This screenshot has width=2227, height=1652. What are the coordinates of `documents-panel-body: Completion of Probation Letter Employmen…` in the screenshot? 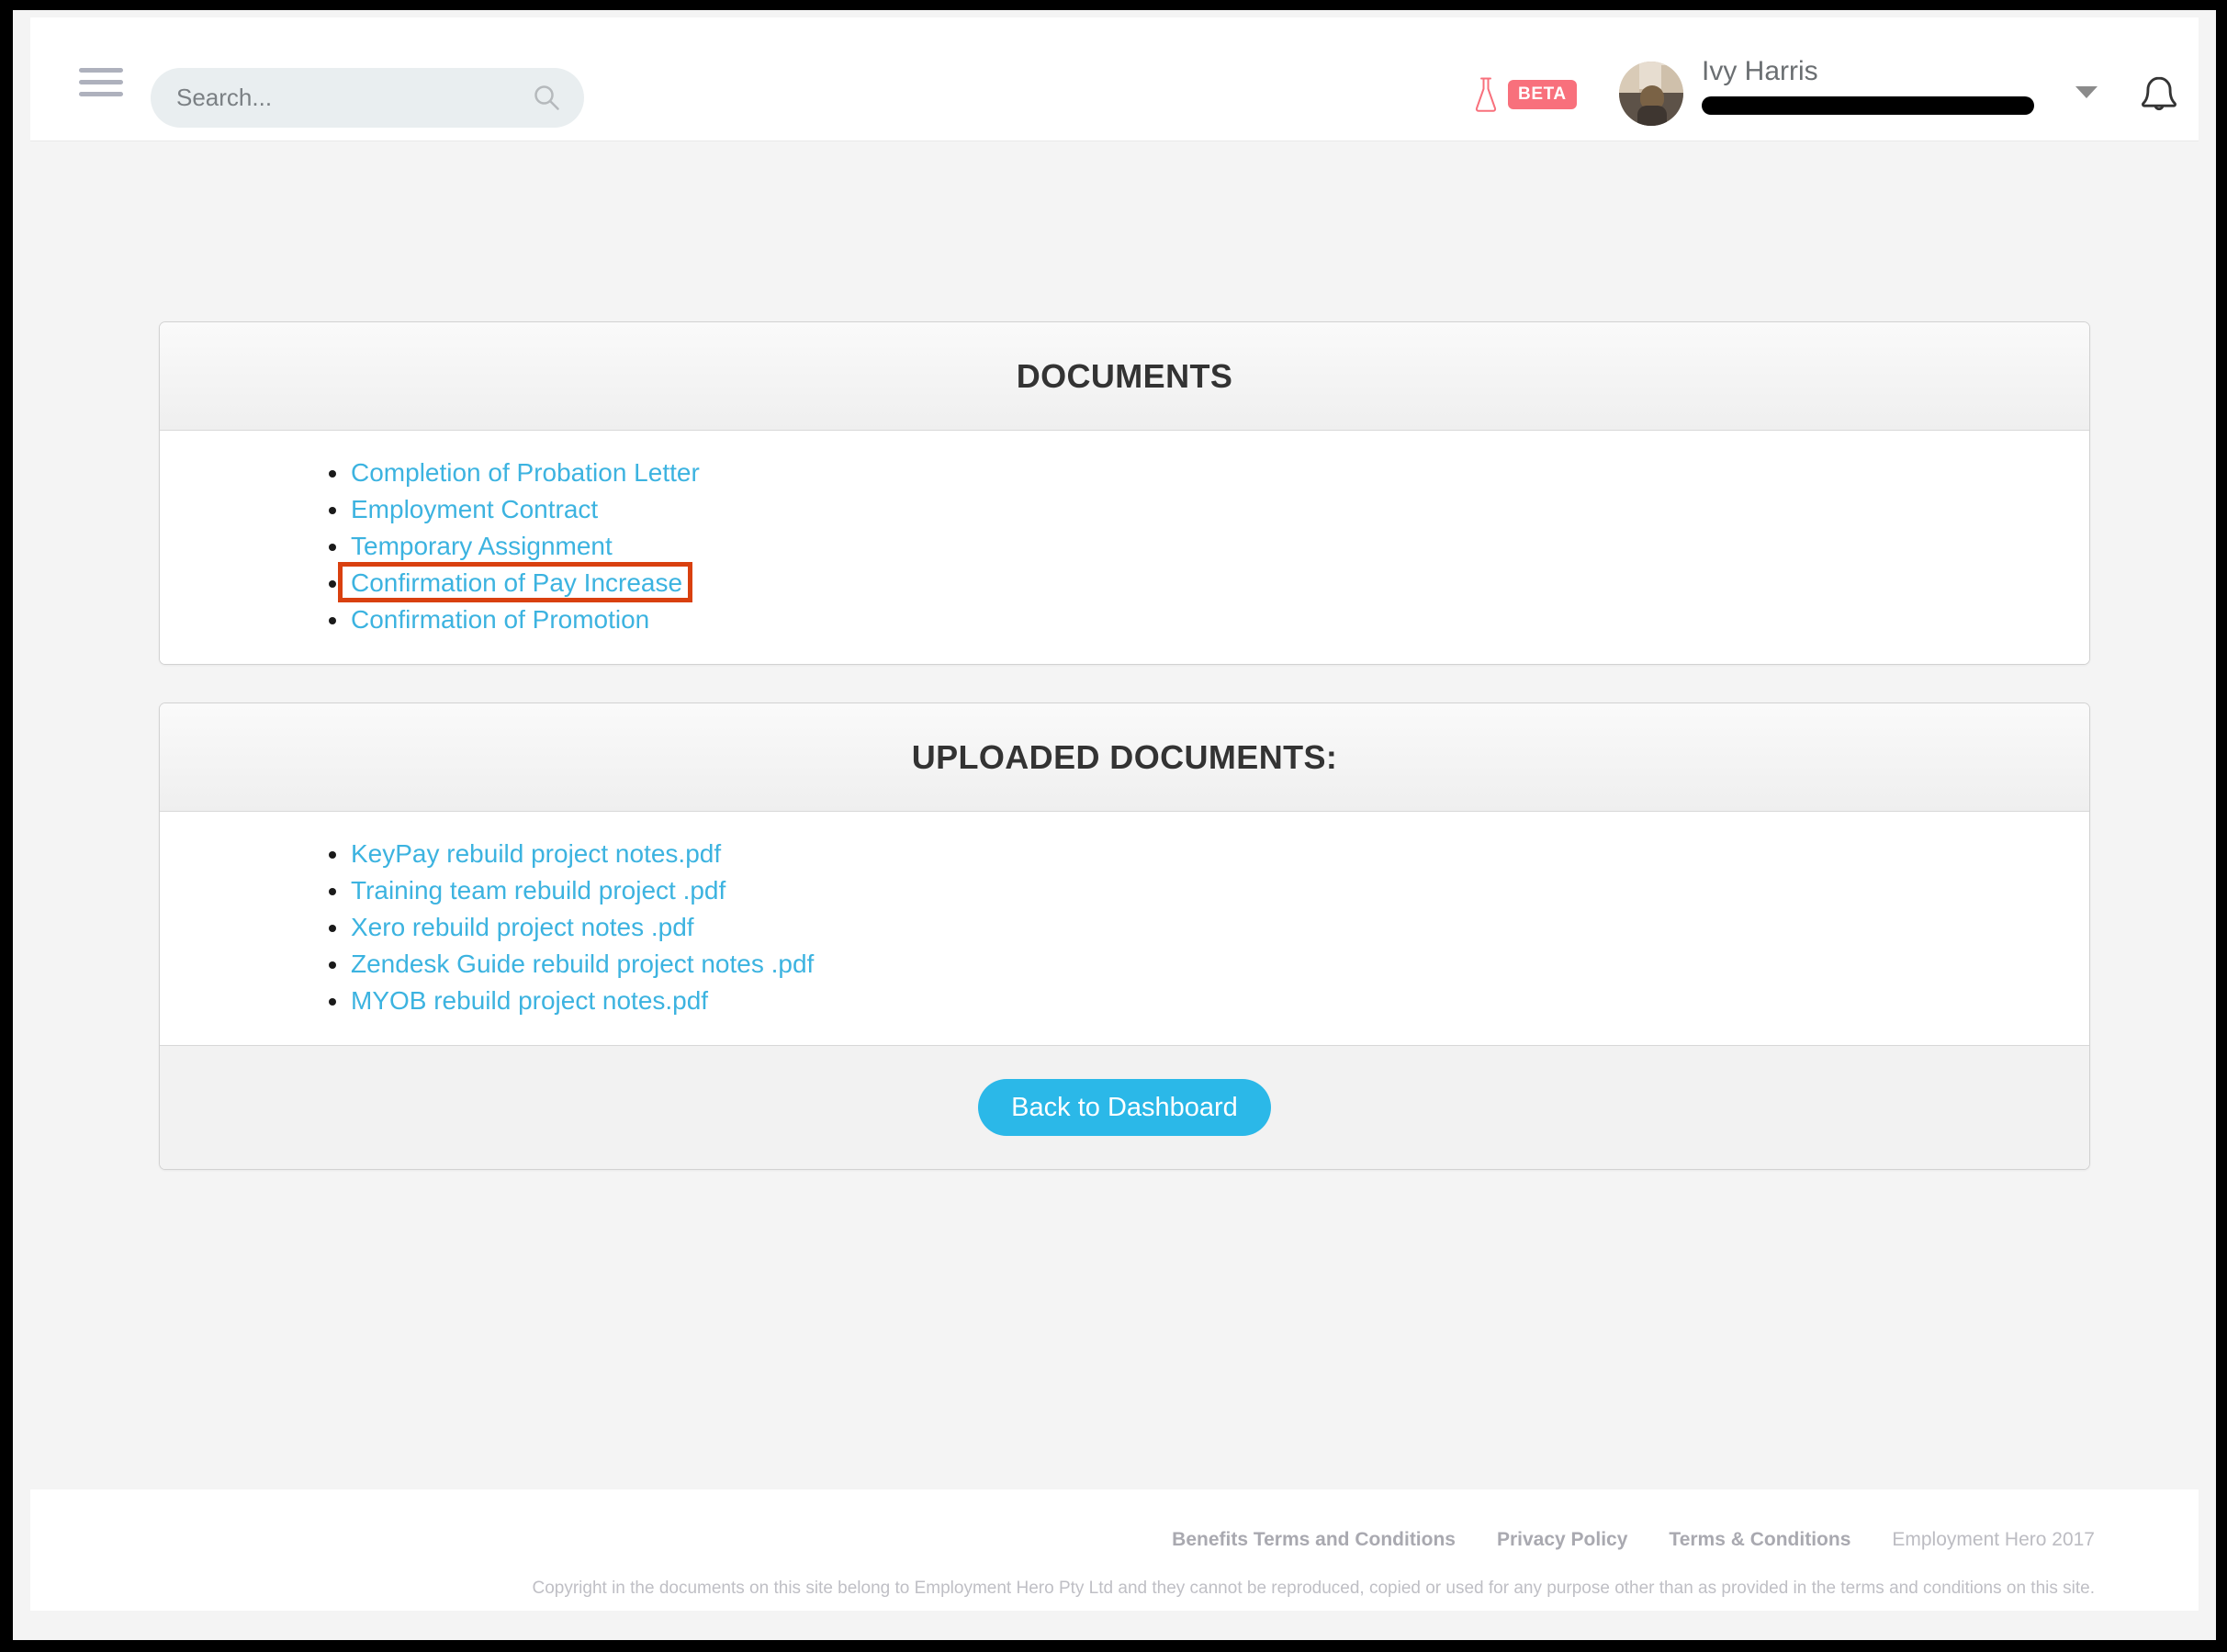 It's located at (1124, 547).